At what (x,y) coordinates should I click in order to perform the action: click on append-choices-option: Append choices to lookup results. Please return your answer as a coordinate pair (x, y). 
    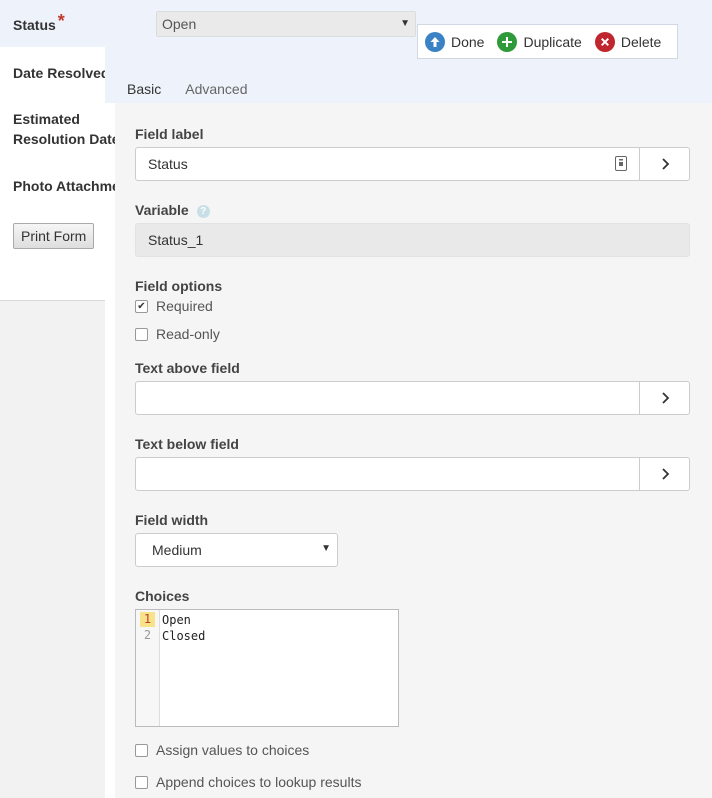
    Looking at the image, I should click on (248, 782).